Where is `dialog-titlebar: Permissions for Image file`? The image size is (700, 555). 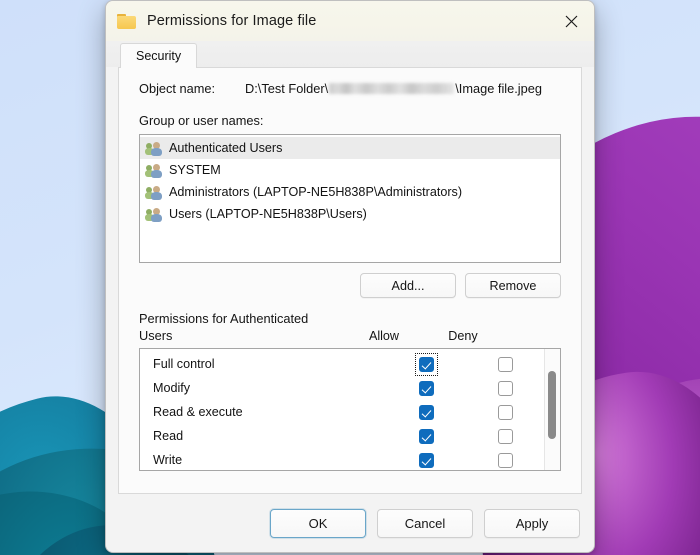
dialog-titlebar: Permissions for Image file is located at coordinates (350, 21).